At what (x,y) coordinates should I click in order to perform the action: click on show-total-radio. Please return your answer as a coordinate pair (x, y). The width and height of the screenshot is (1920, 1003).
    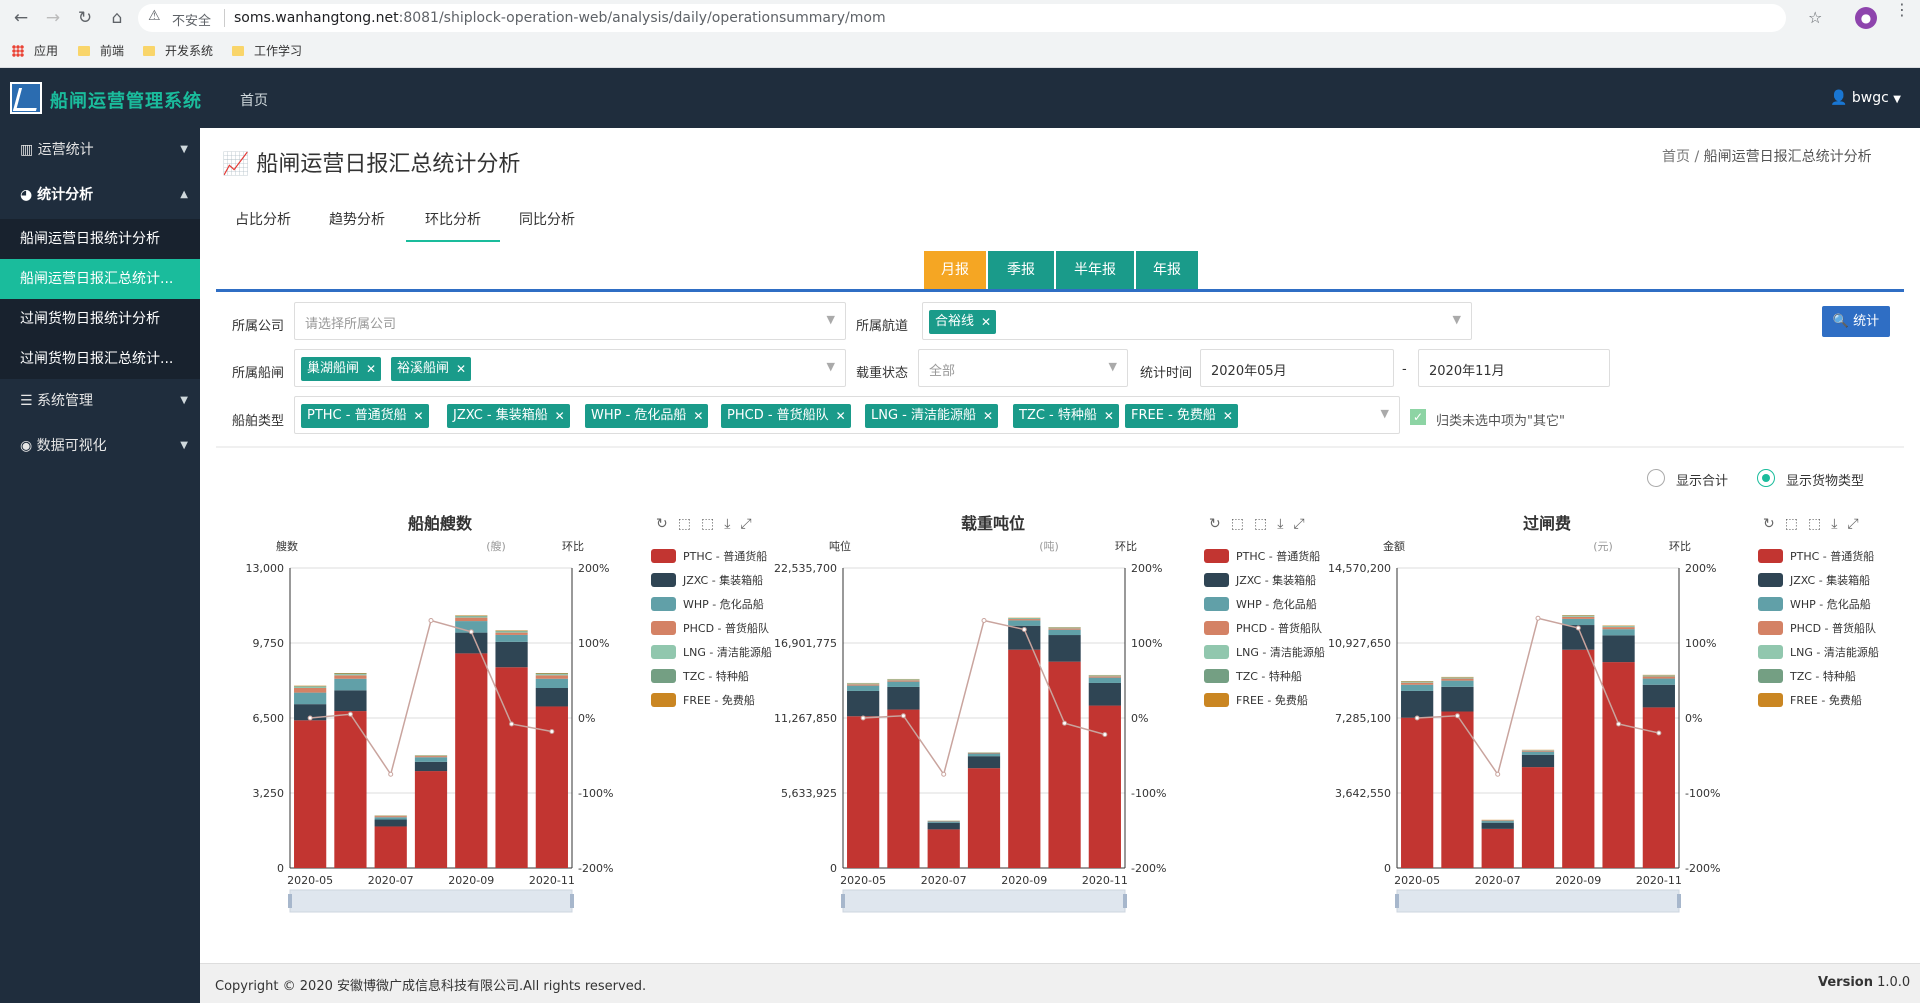
    Looking at the image, I should click on (1656, 478).